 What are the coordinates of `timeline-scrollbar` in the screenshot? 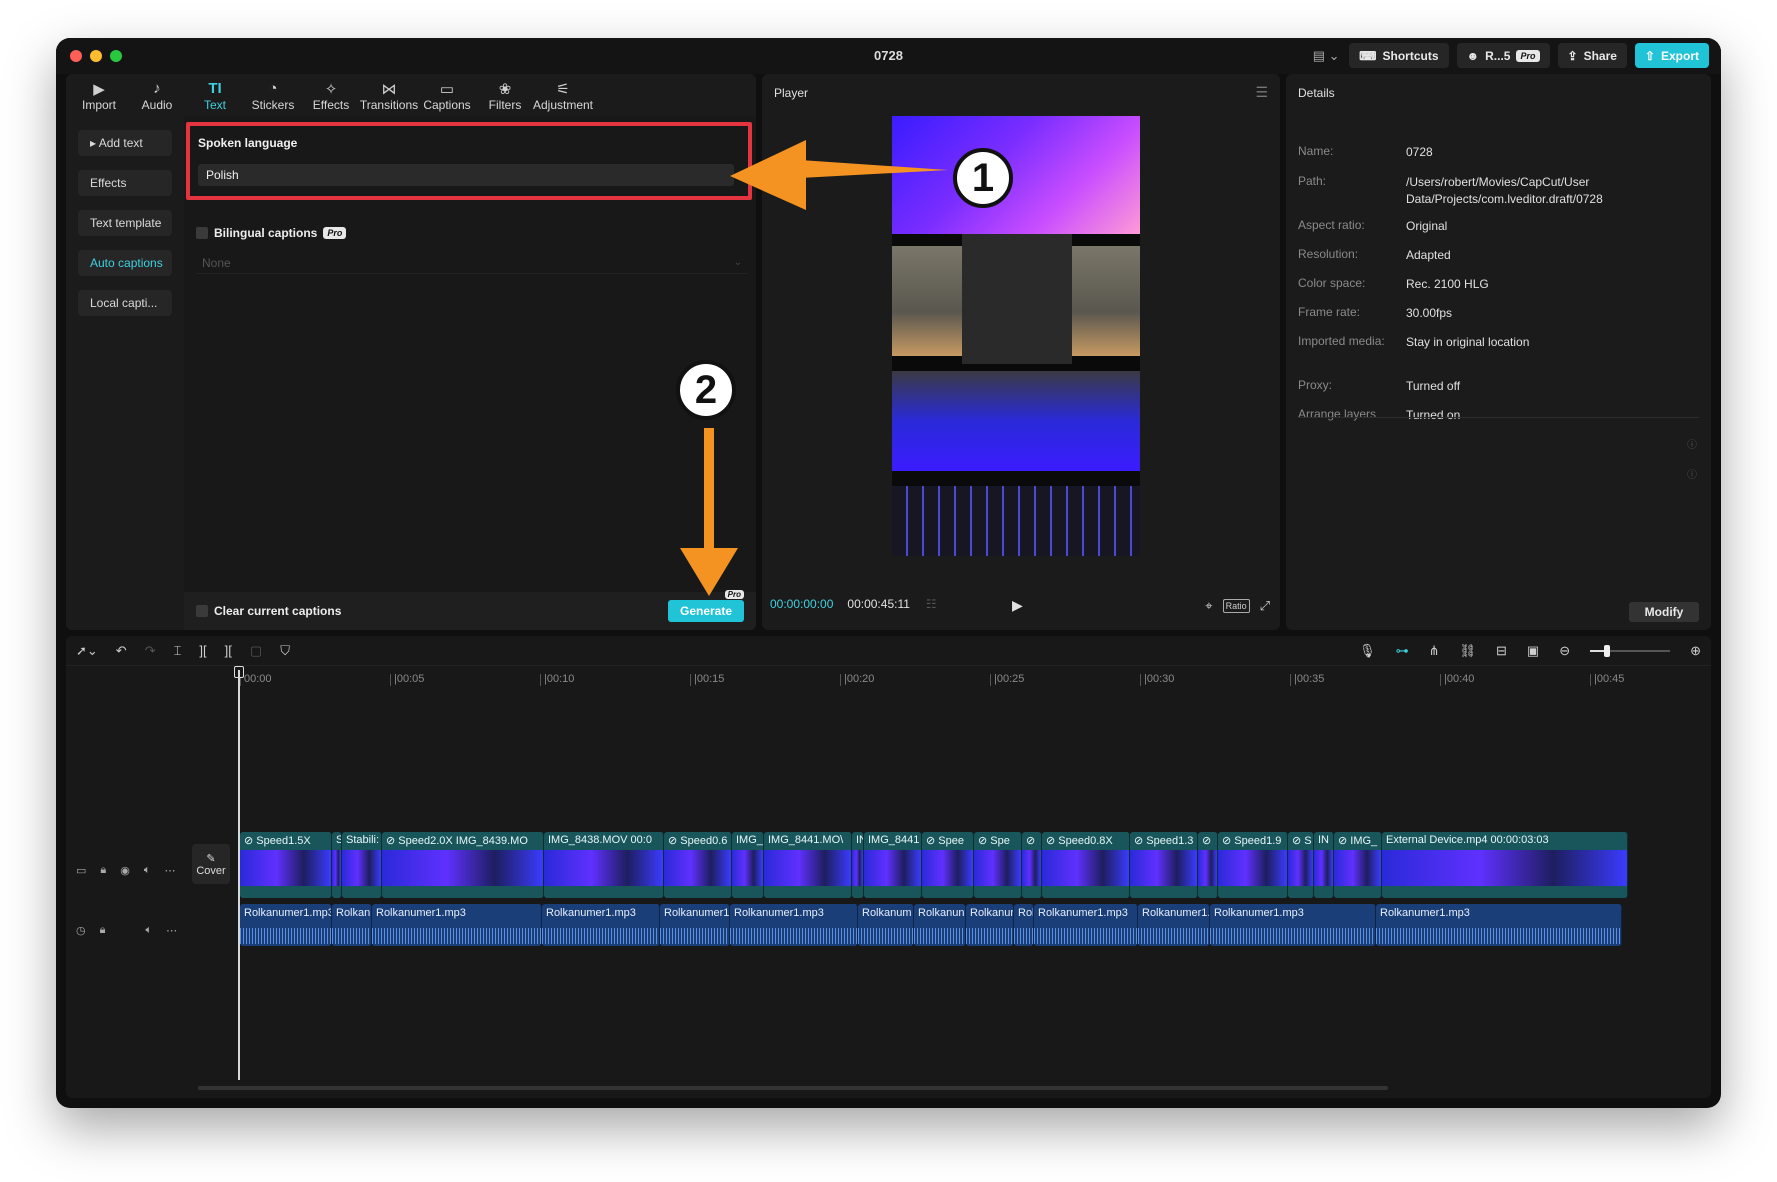 It's located at (793, 1088).